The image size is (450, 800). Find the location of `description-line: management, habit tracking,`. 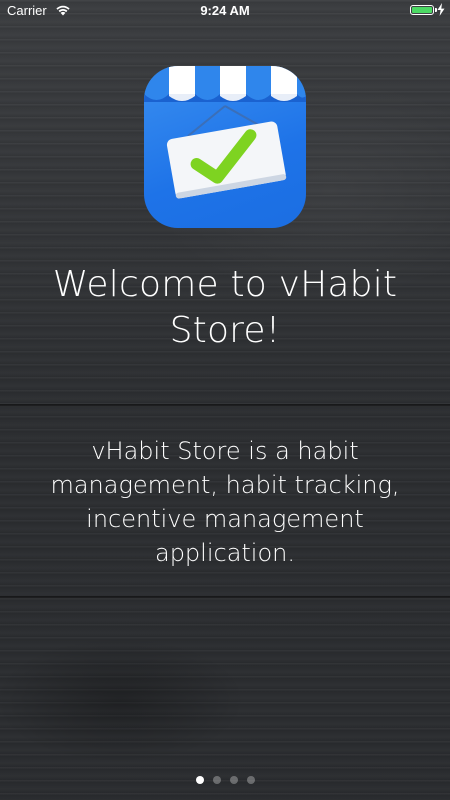

description-line: management, habit tracking, is located at coordinates (225, 485).